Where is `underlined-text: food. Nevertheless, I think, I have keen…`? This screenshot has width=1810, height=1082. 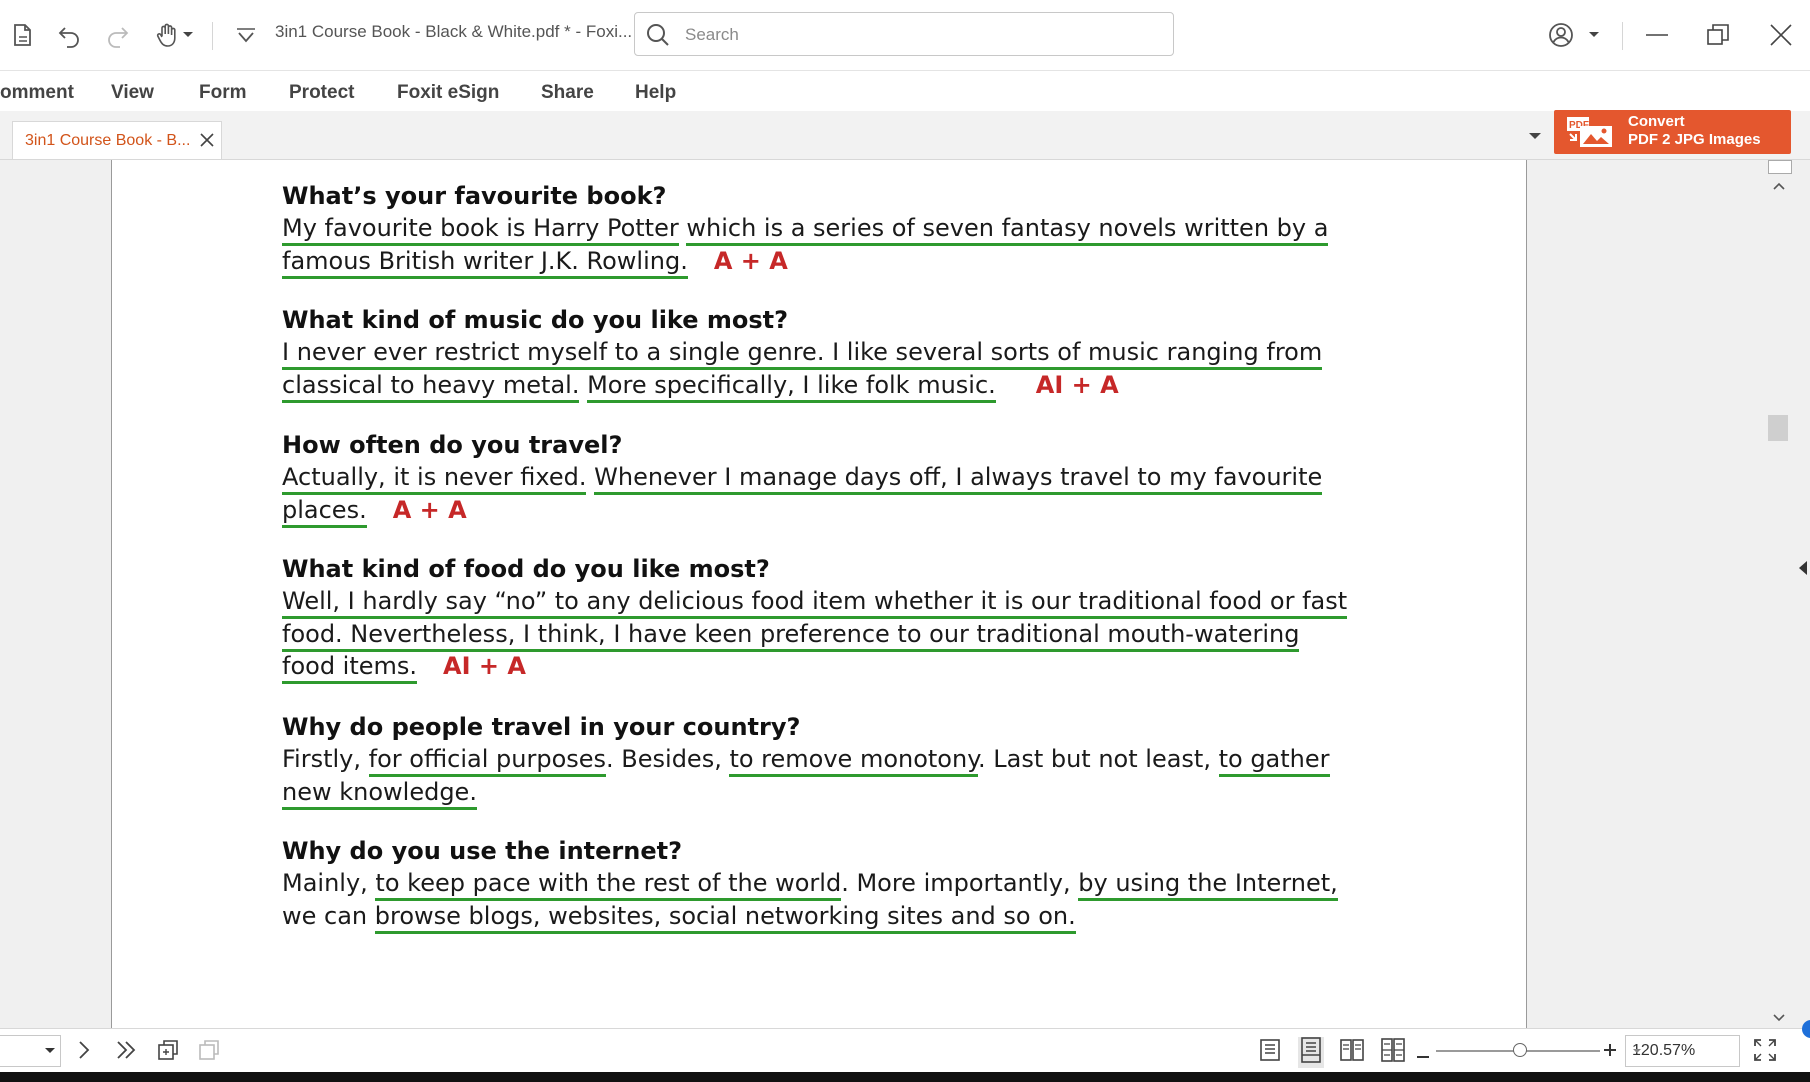 underlined-text: food. Nevertheless, I think, I have keen… is located at coordinates (791, 635).